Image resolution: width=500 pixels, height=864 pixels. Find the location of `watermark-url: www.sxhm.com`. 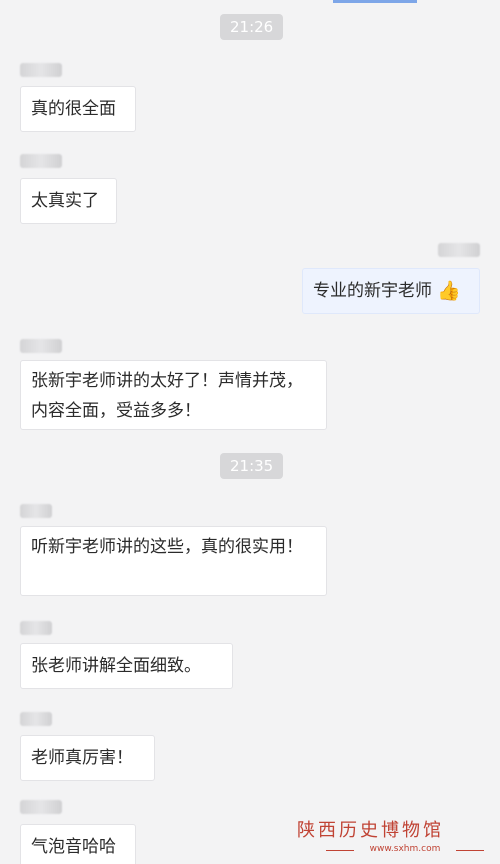

watermark-url: www.sxhm.com is located at coordinates (405, 849).